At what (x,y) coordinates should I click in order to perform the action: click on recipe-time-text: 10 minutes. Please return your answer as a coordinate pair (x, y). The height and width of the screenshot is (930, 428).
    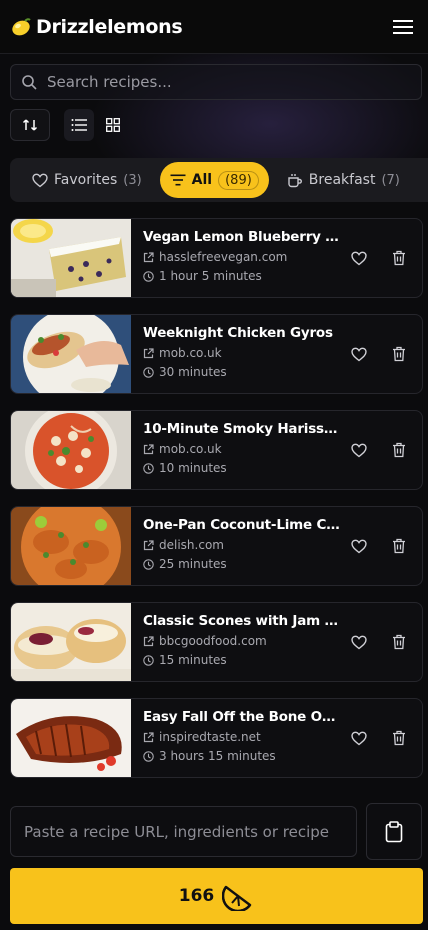
    Looking at the image, I should click on (193, 468).